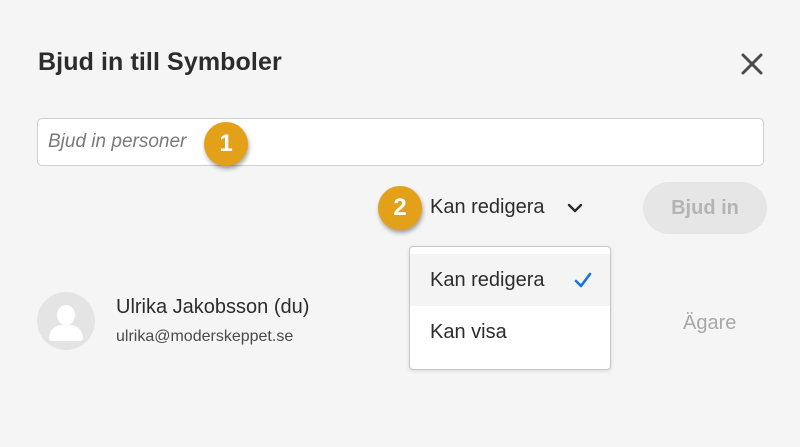 The width and height of the screenshot is (800, 447). I want to click on dialog-title: Bjud in till Symboler, so click(160, 62).